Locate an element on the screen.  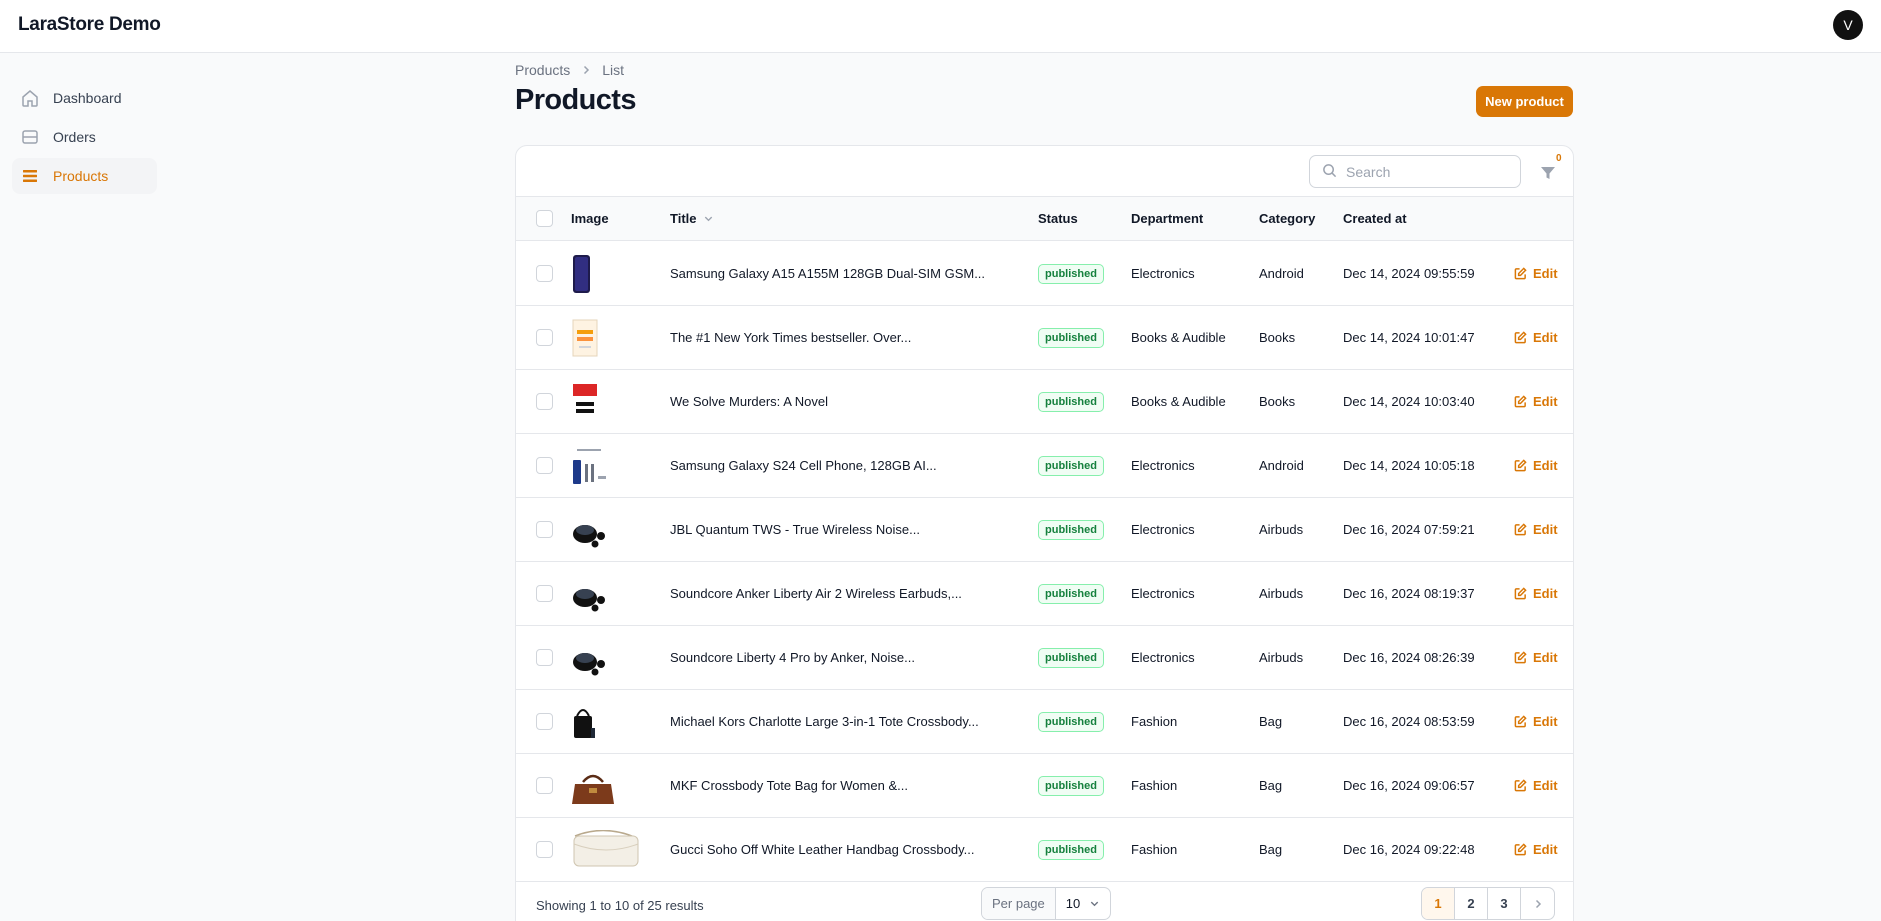
product-created-at: Dec 16, 2024 08:26:39 is located at coordinates (1409, 657).